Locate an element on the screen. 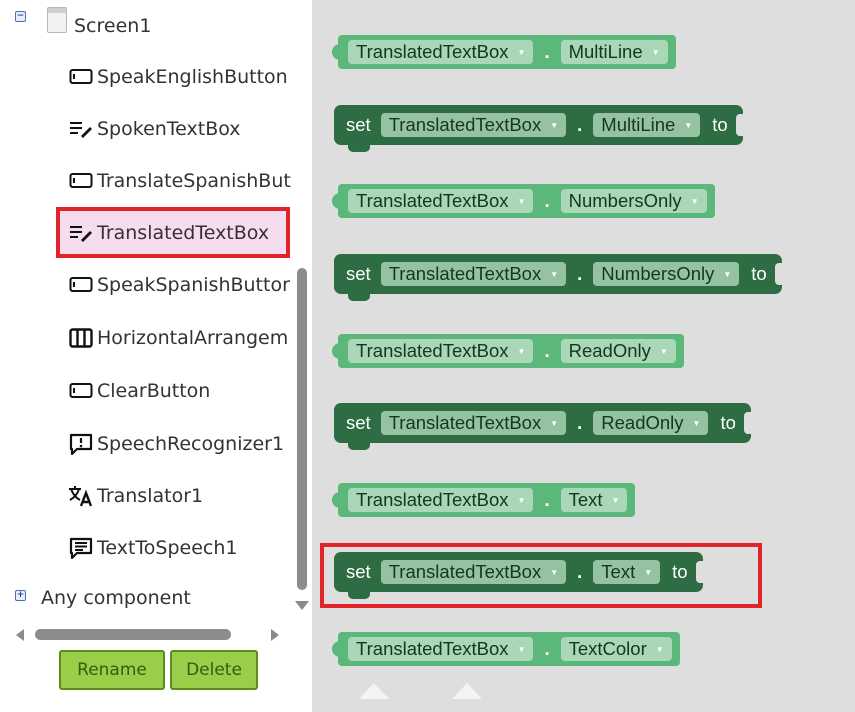  tree-item-spokentextbox: SpokenTextBox is located at coordinates (154, 129).